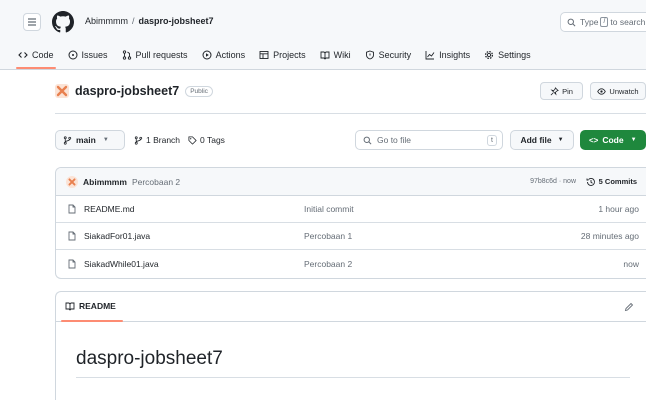 This screenshot has height=400, width=646. I want to click on global-search: Type / to search, so click(603, 22).